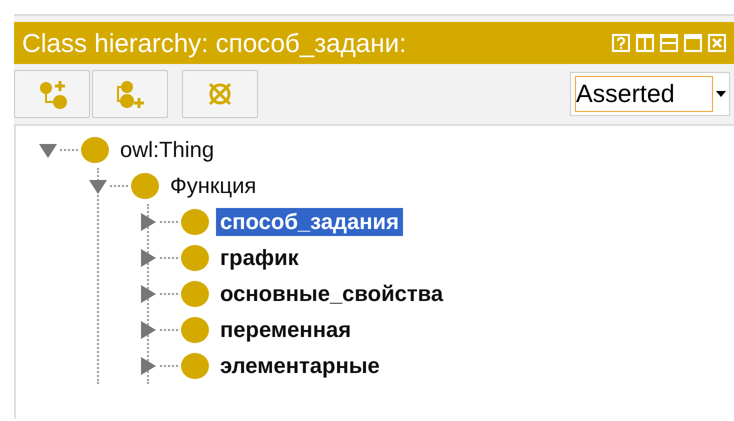 This screenshot has height=421, width=734. Describe the element at coordinates (650, 94) in the screenshot. I see `view-dropdown: Asserted` at that location.